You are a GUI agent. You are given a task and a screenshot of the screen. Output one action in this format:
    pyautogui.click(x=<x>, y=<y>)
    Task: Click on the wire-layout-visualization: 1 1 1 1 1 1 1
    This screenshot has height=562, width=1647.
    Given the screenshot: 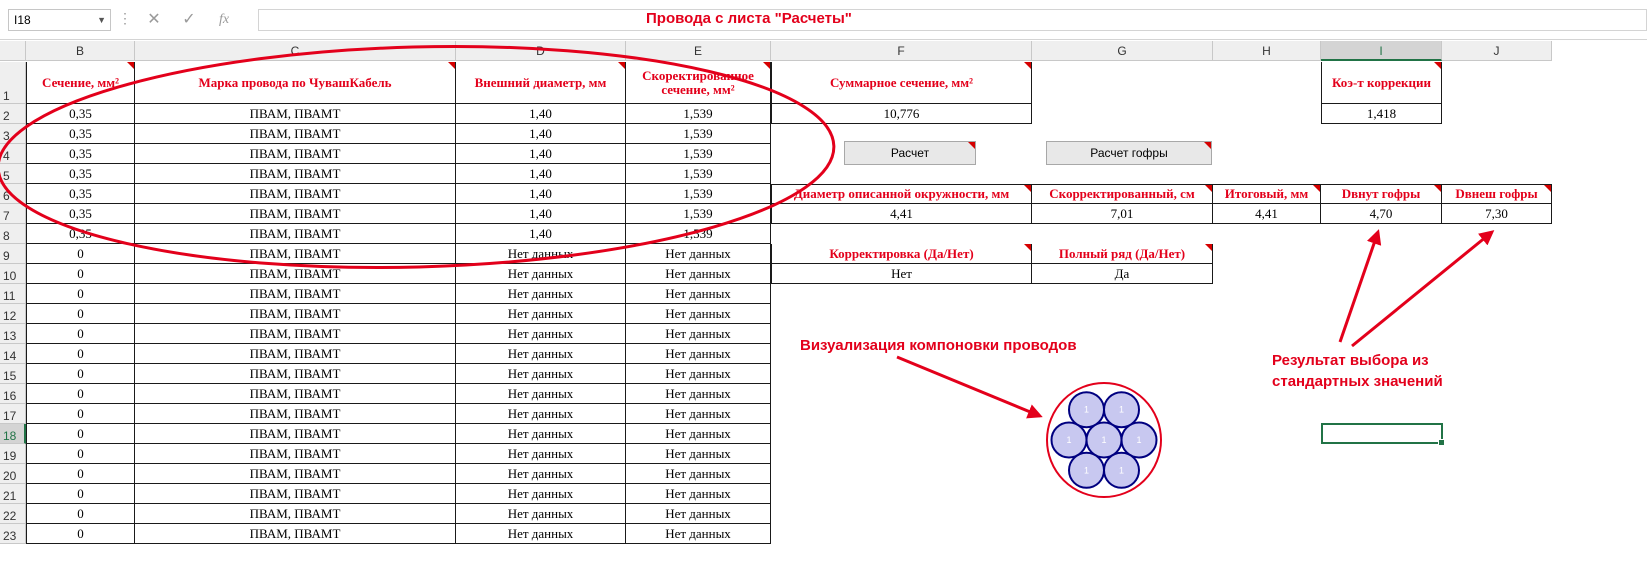 What is the action you would take?
    pyautogui.click(x=1104, y=440)
    